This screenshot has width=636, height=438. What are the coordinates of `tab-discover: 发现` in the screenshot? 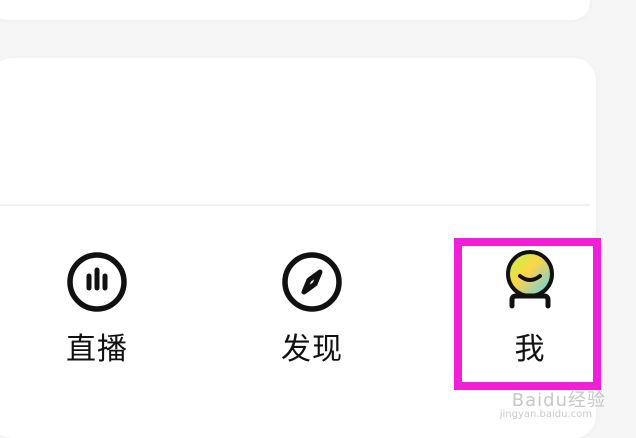 It's located at (312, 309).